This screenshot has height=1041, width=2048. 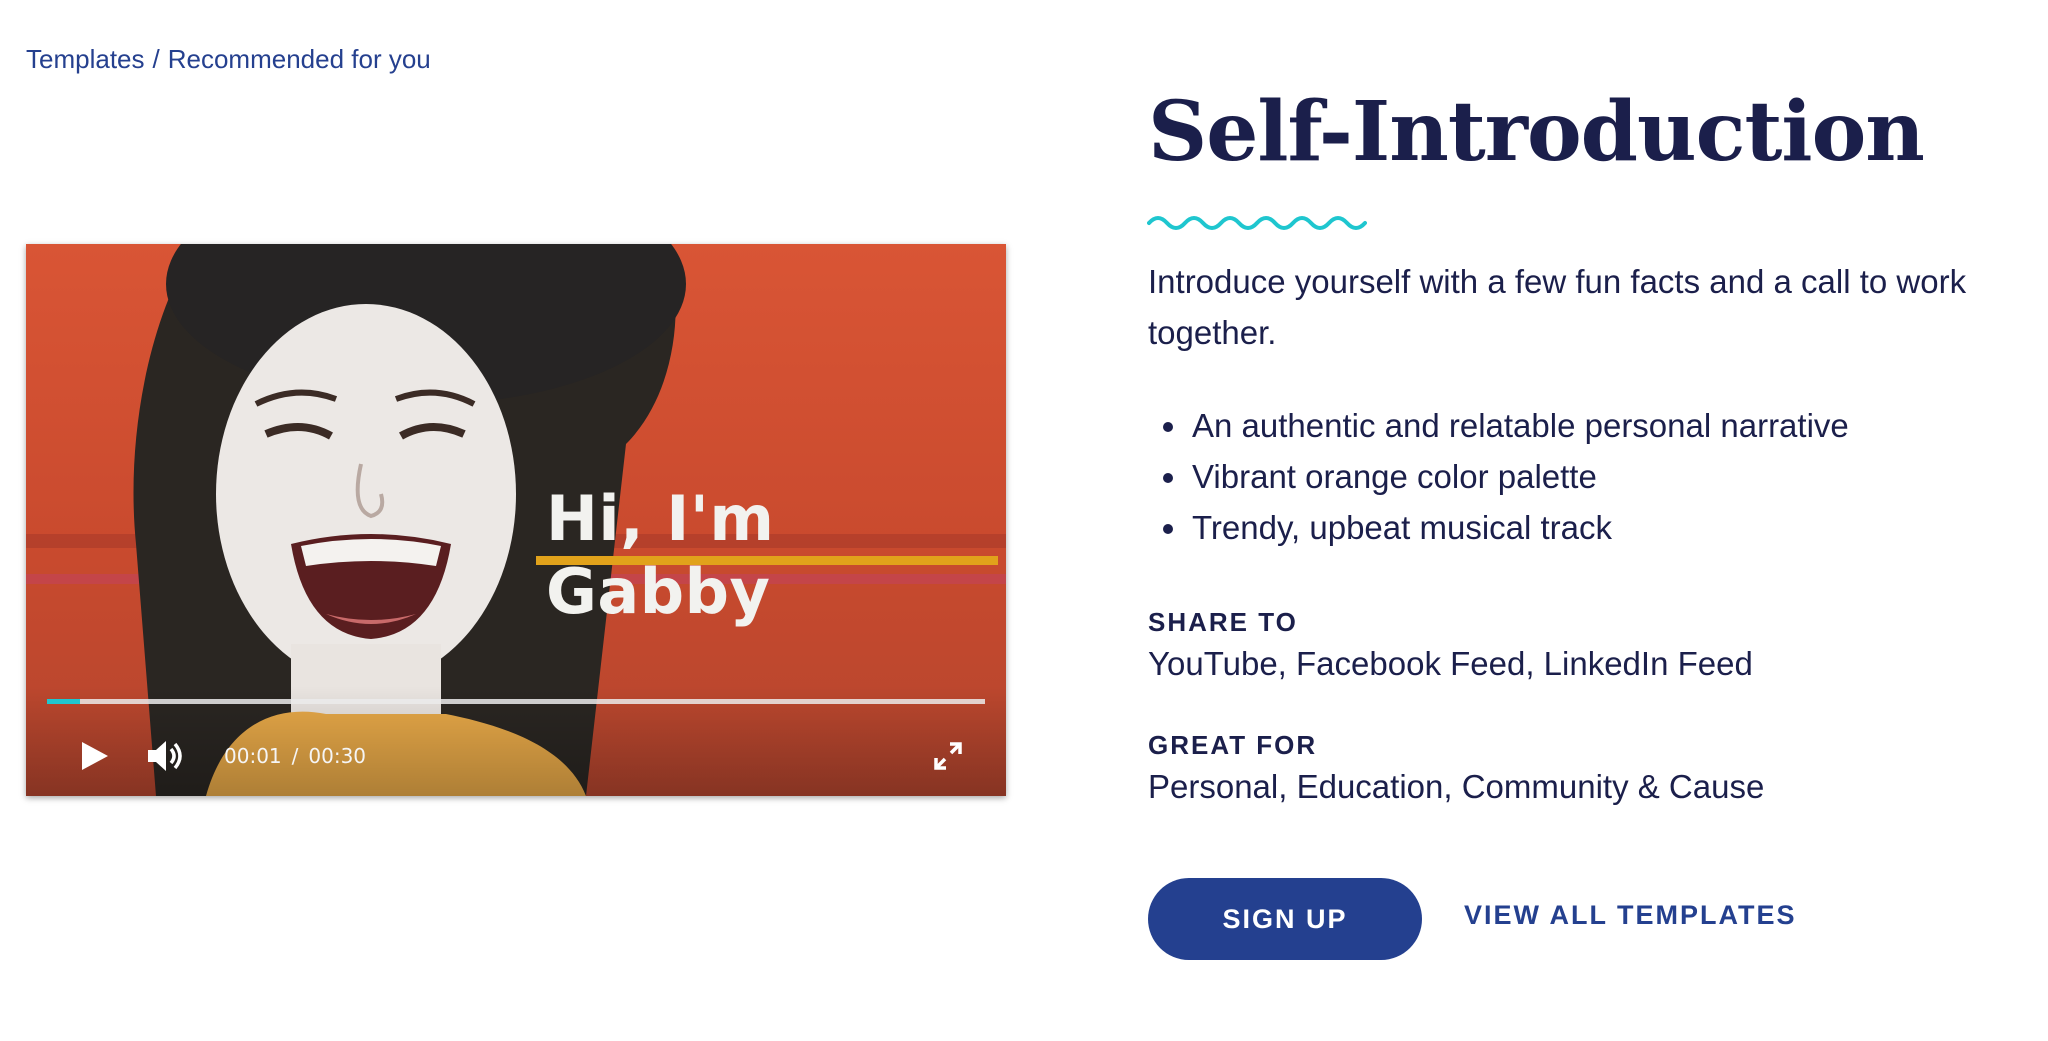 I want to click on breadcrumb: Templates / Recommended for you, so click(x=228, y=59).